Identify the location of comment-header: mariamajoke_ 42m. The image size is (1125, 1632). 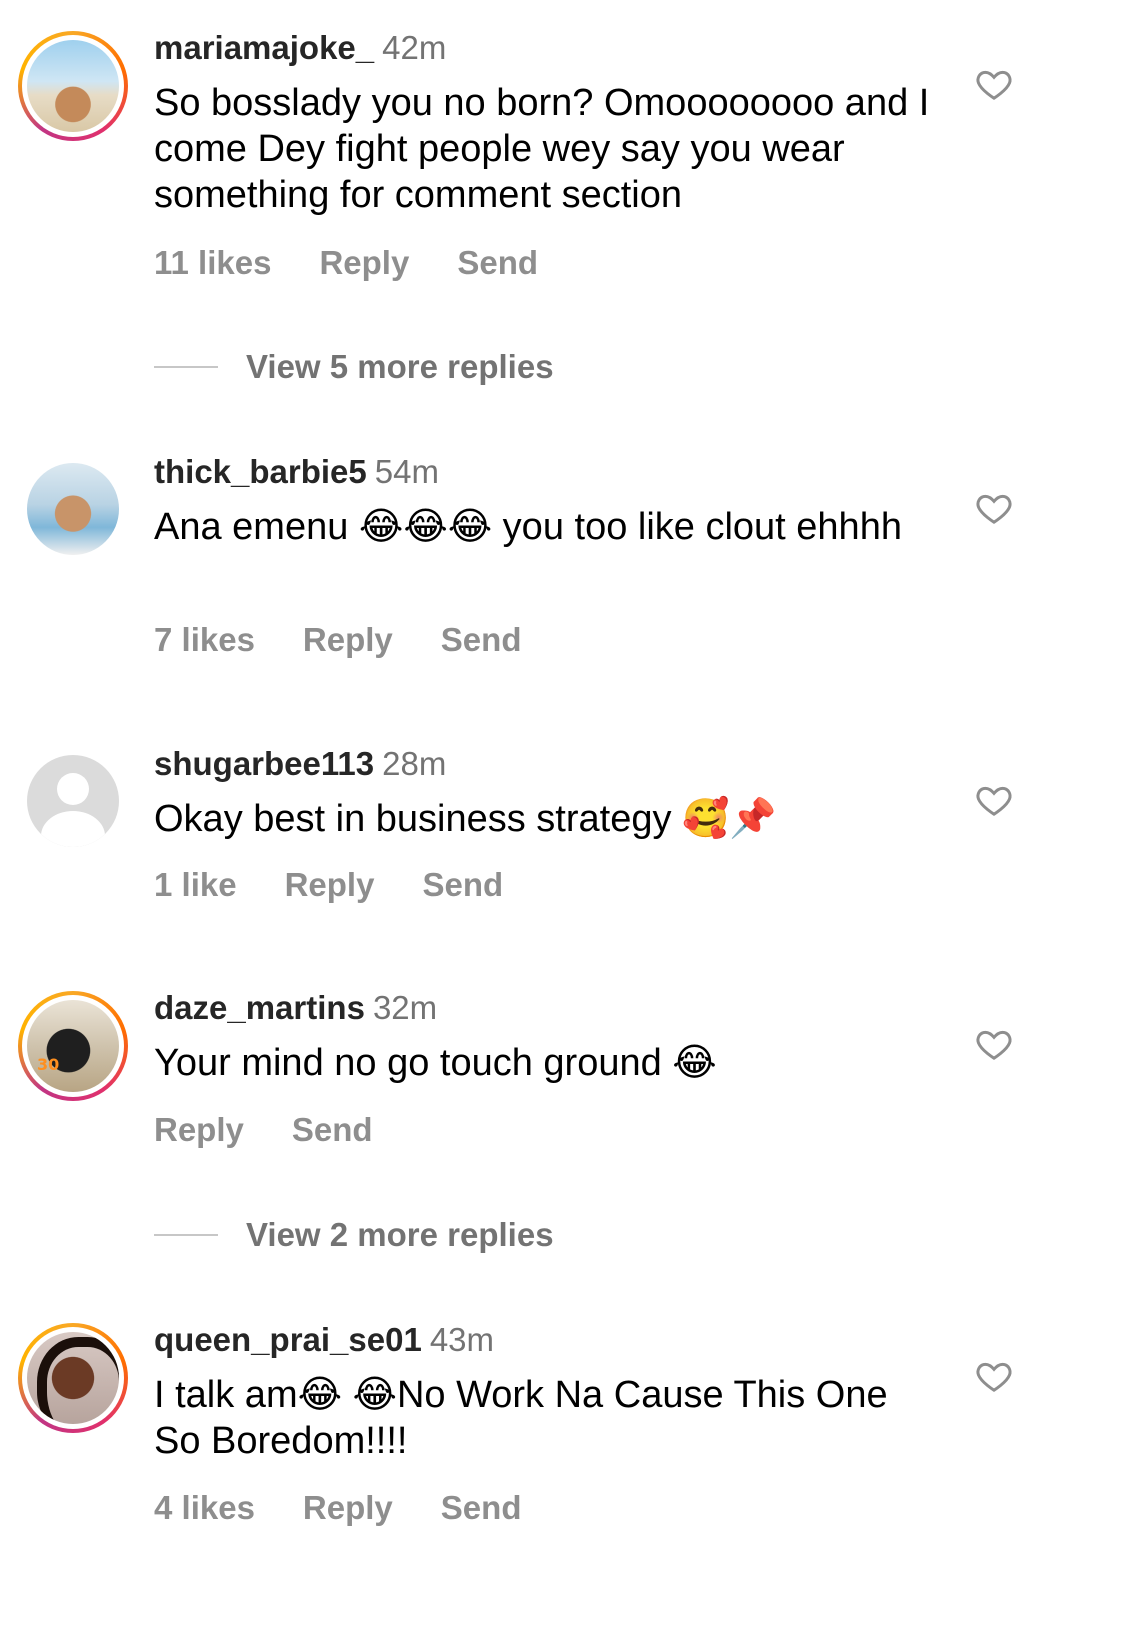
(300, 48).